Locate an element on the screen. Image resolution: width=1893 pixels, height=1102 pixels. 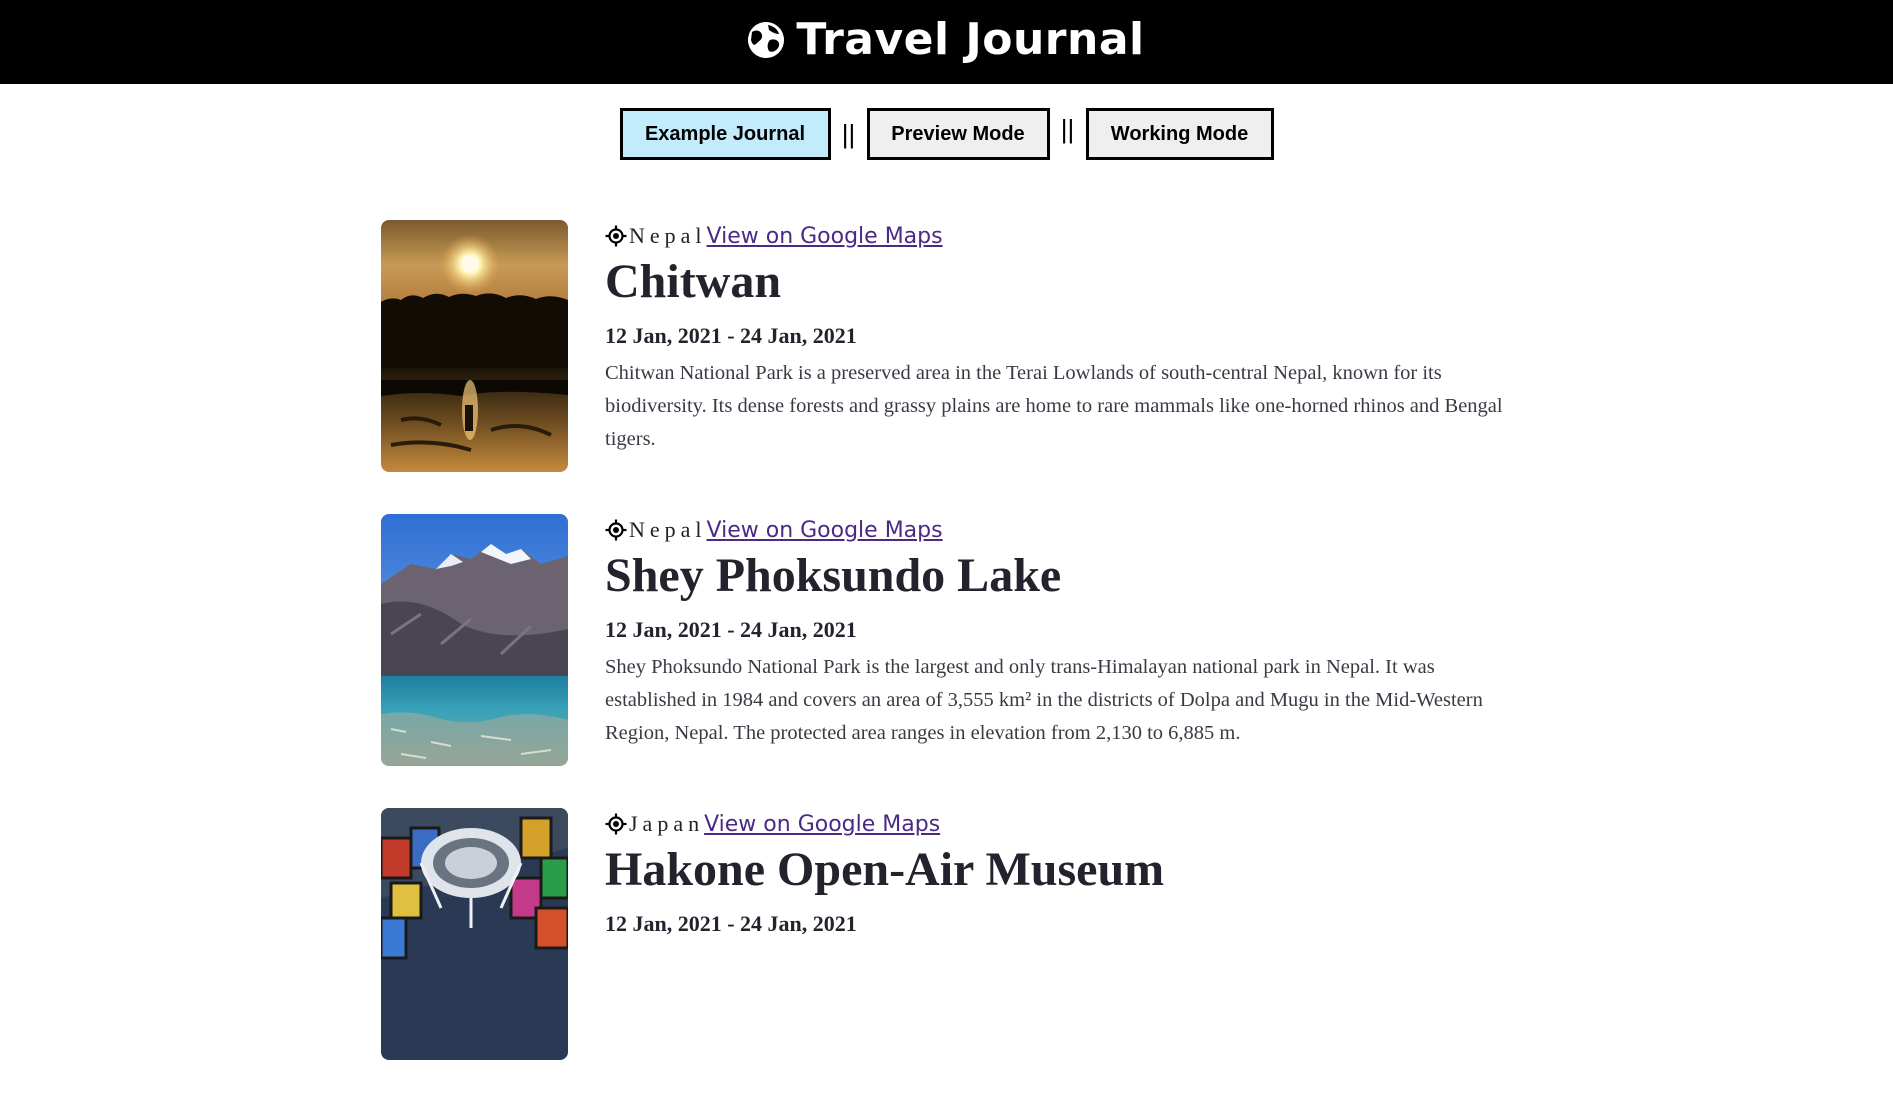
entry-photo-shey-phoksundo is located at coordinates (474, 640).